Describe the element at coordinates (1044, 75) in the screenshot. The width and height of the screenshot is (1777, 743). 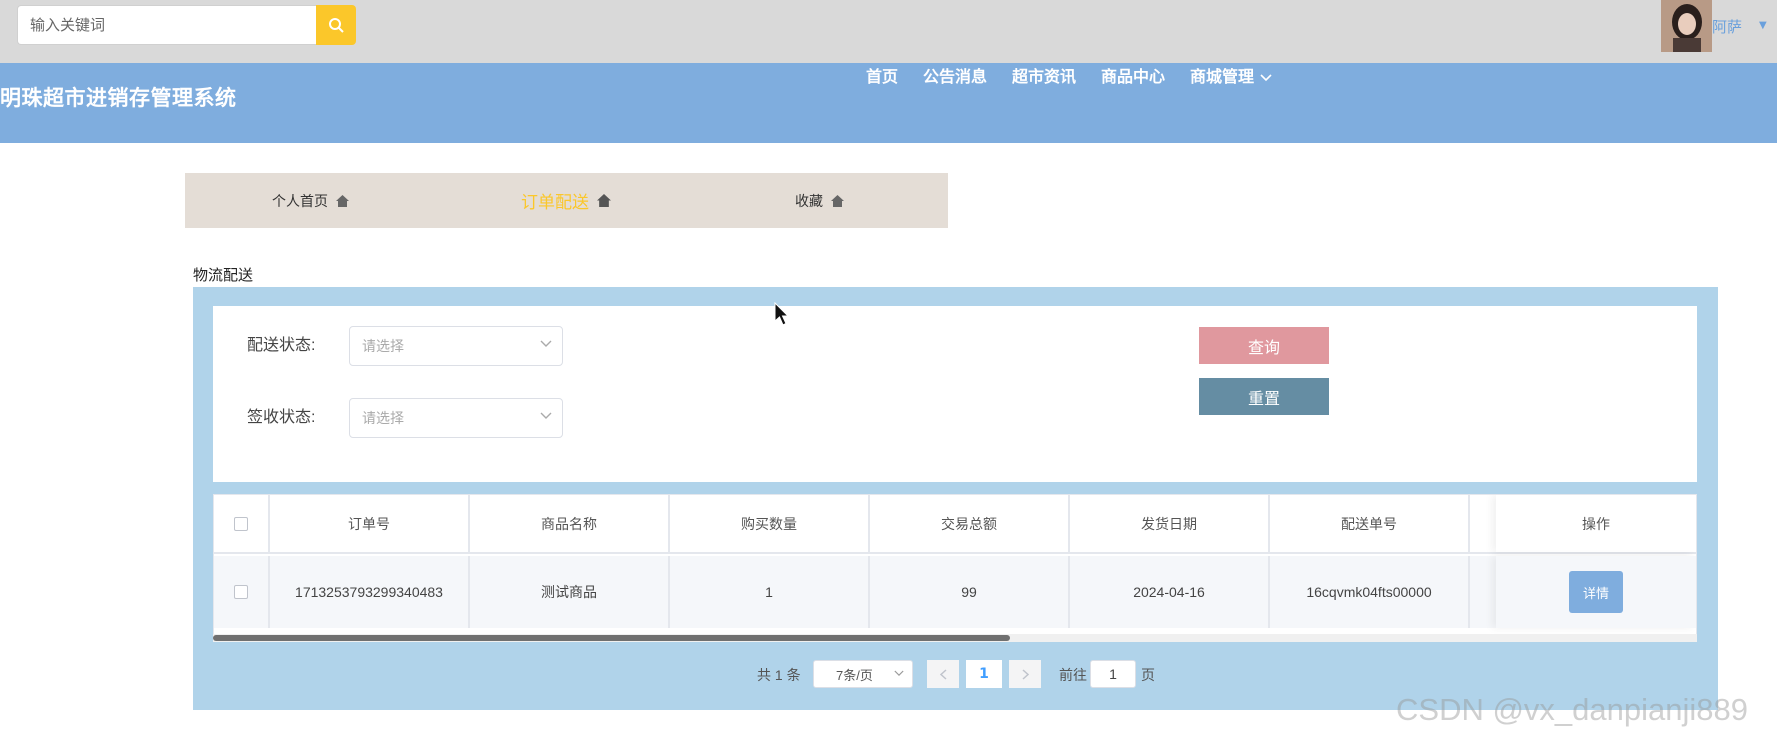
I see `nav-news: 超市资讯` at that location.